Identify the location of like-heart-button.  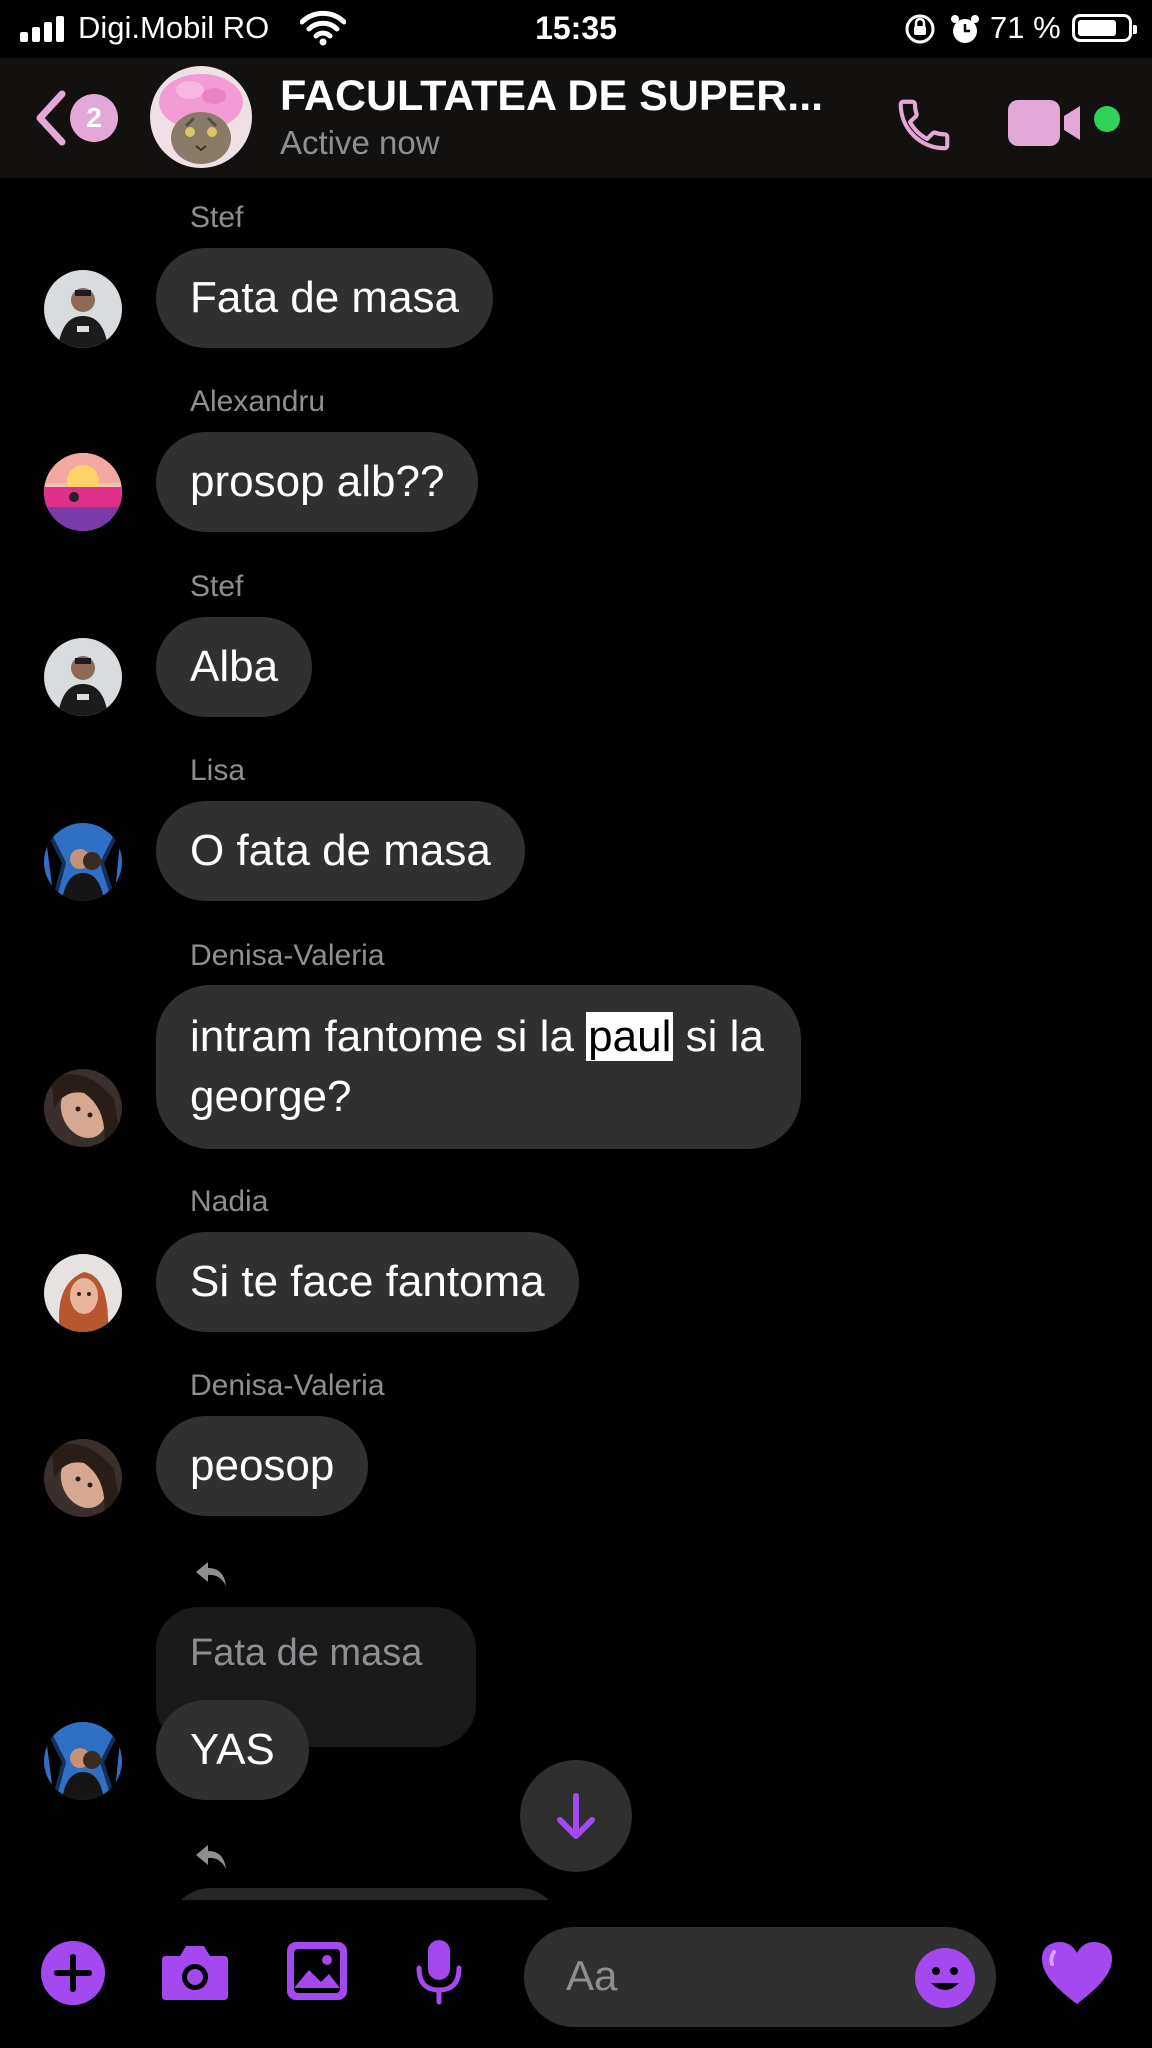
(1077, 1975).